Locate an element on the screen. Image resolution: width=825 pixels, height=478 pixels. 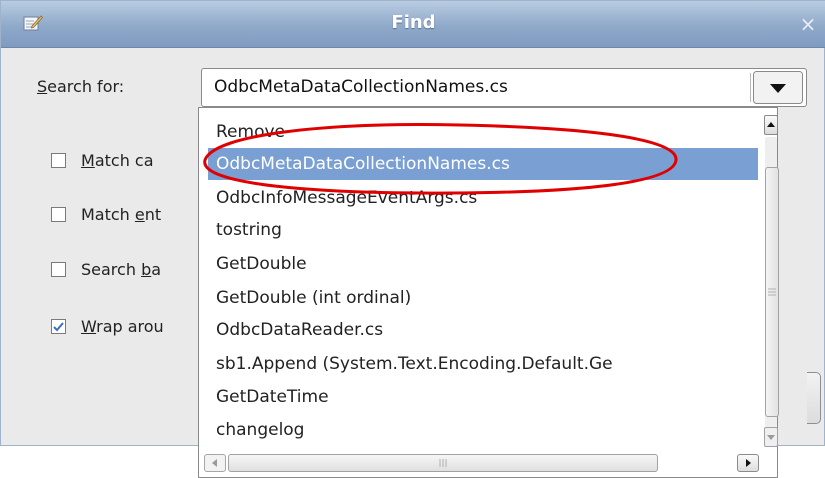
list-item: OdbcInfoMessageEventArgs.cs is located at coordinates (483, 198).